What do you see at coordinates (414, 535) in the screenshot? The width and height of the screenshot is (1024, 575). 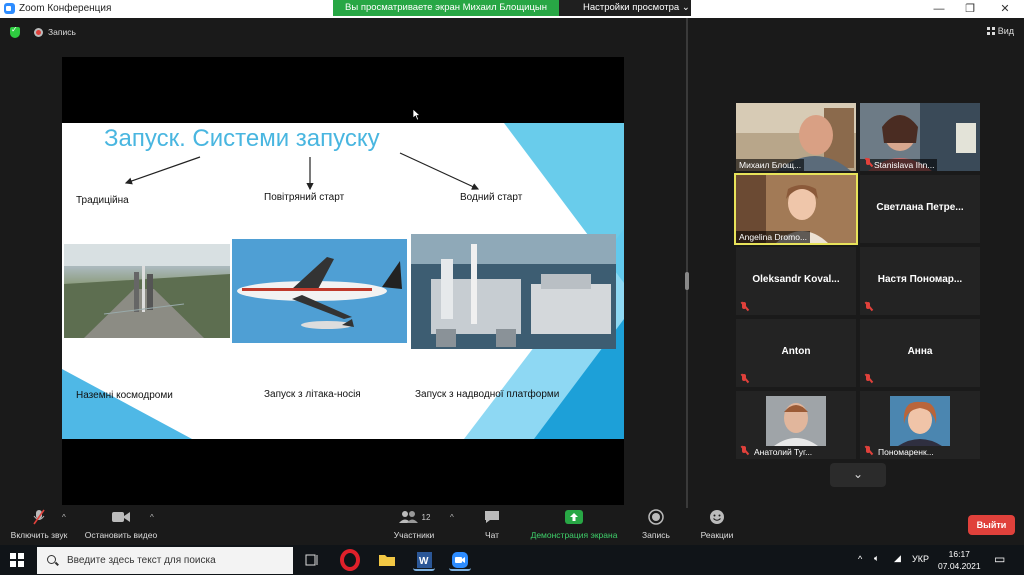 I see `participants-label: Участники` at bounding box center [414, 535].